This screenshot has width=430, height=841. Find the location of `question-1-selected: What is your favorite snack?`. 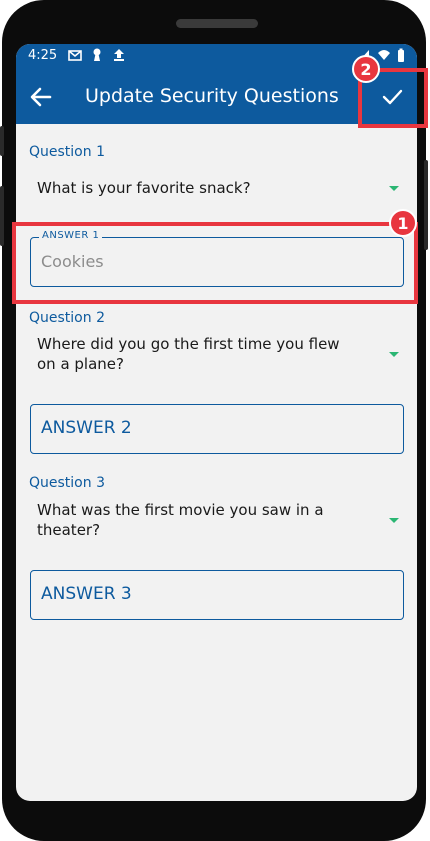

question-1-selected: What is your favorite snack? is located at coordinates (144, 188).